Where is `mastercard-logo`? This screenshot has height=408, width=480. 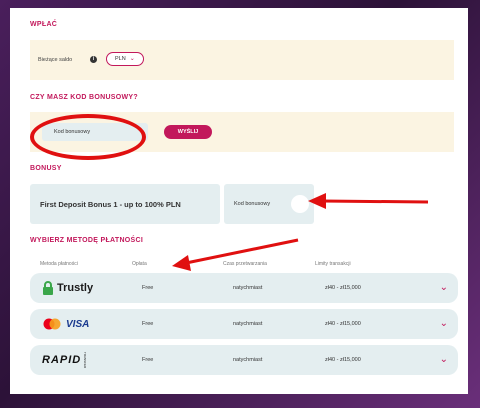 mastercard-logo is located at coordinates (52, 323).